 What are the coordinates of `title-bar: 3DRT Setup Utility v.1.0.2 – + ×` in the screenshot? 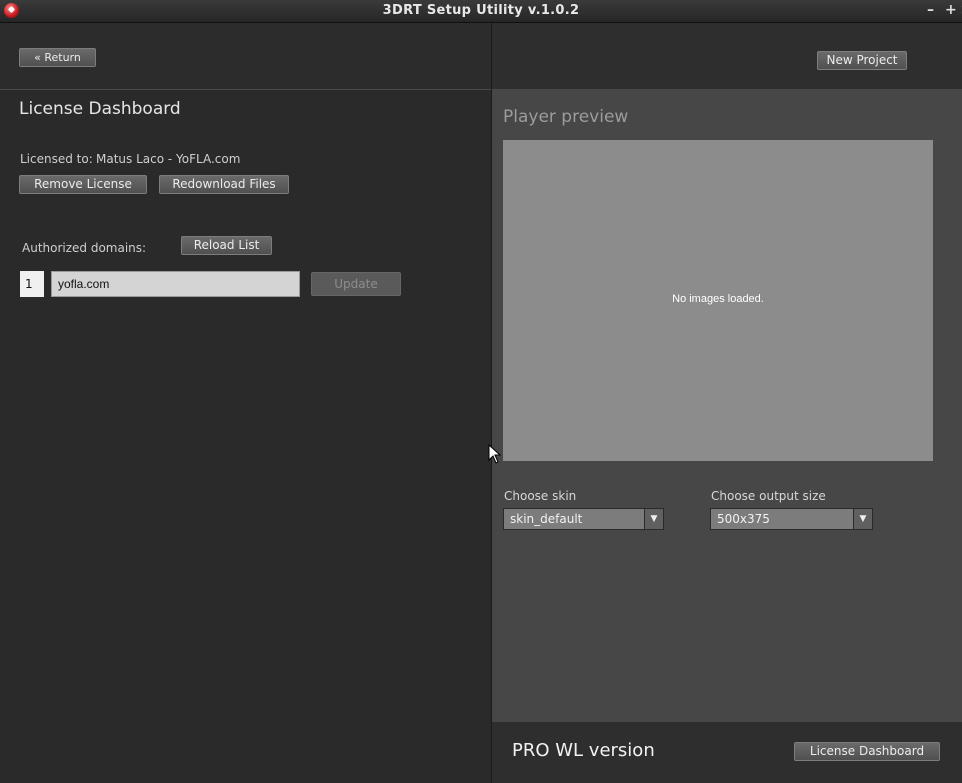 It's located at (481, 11).